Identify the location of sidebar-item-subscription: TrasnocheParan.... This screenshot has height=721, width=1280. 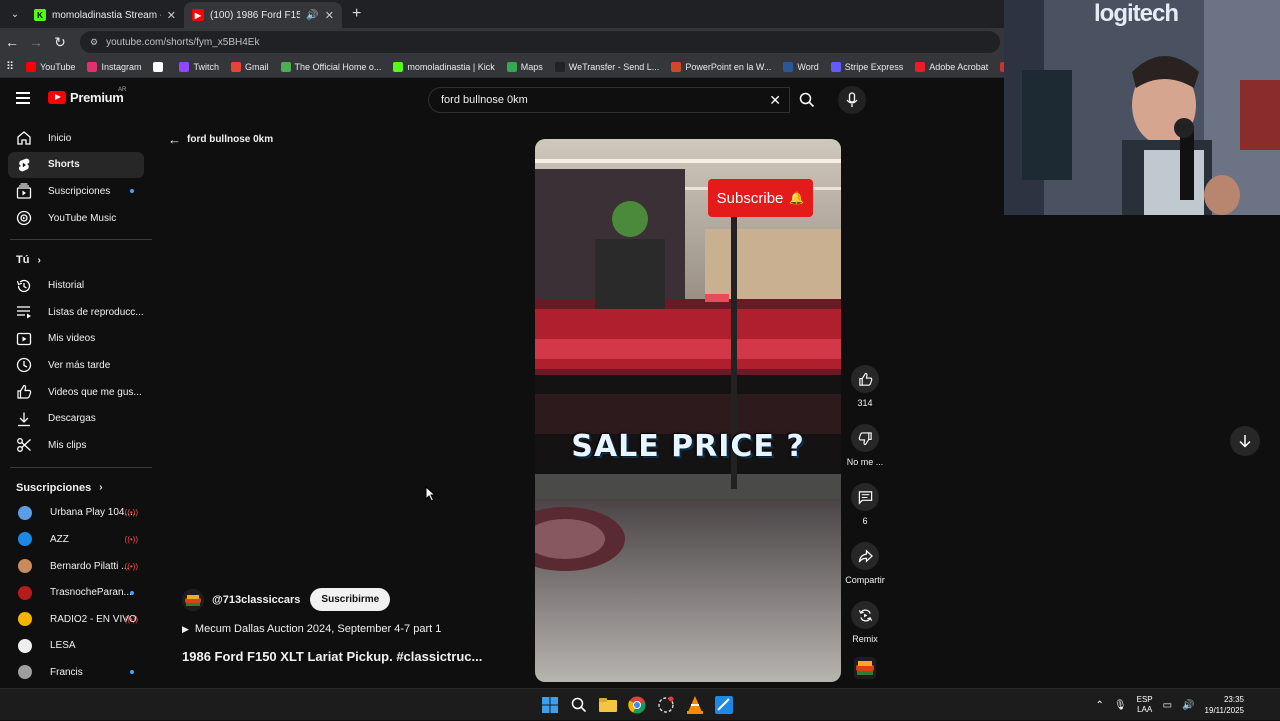
(76, 592).